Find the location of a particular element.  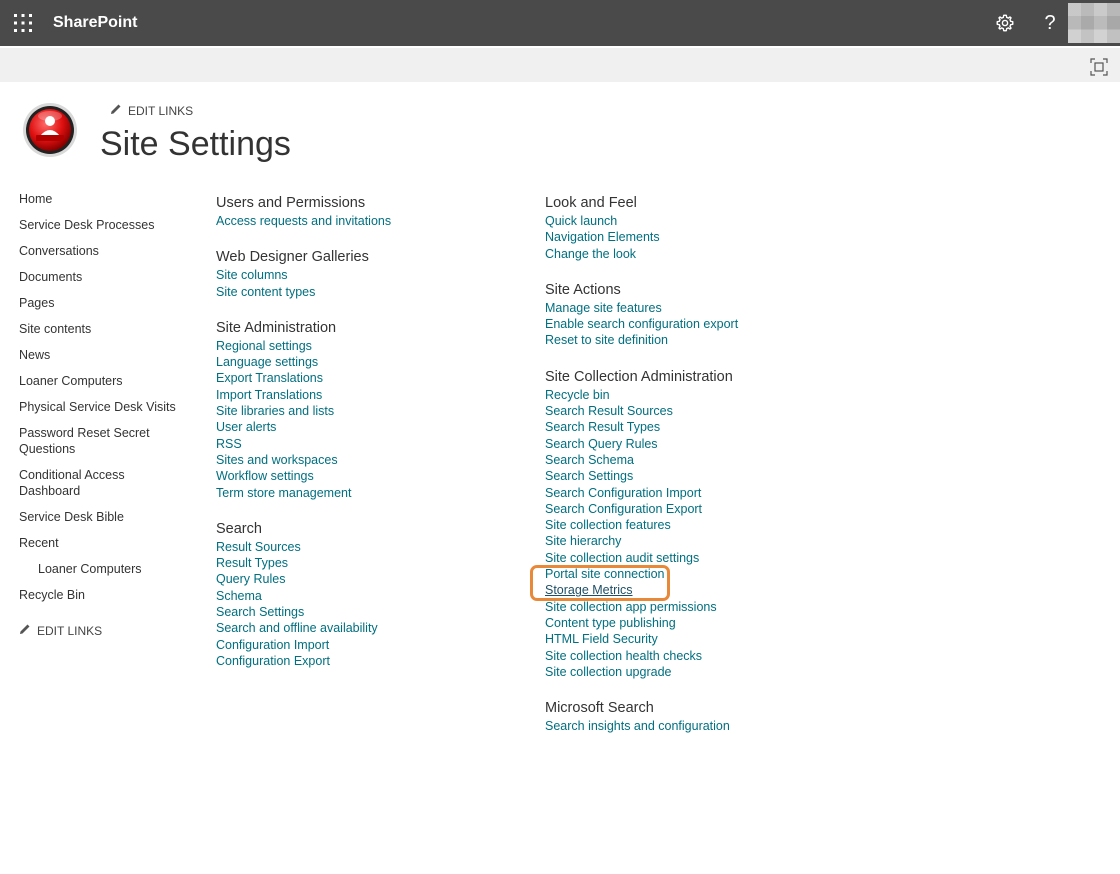

avatar is located at coordinates (1094, 23).